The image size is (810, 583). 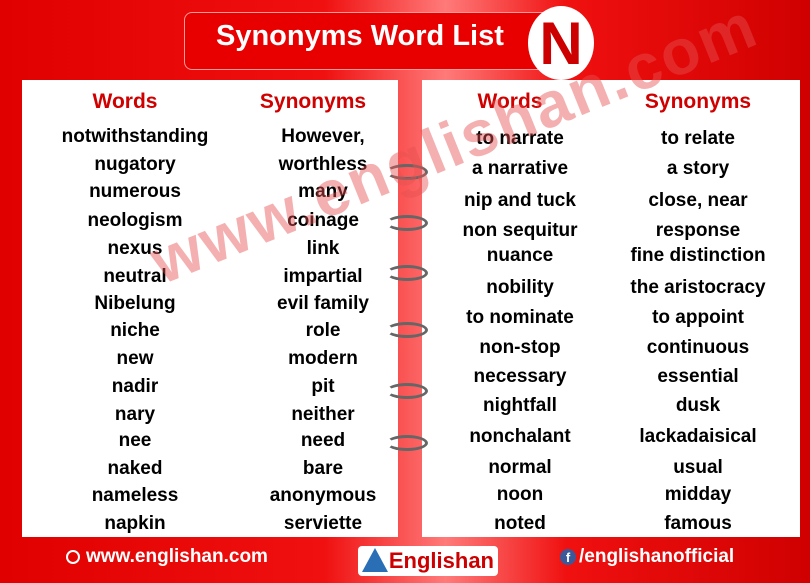 I want to click on left-synonym: link, so click(x=323, y=248).